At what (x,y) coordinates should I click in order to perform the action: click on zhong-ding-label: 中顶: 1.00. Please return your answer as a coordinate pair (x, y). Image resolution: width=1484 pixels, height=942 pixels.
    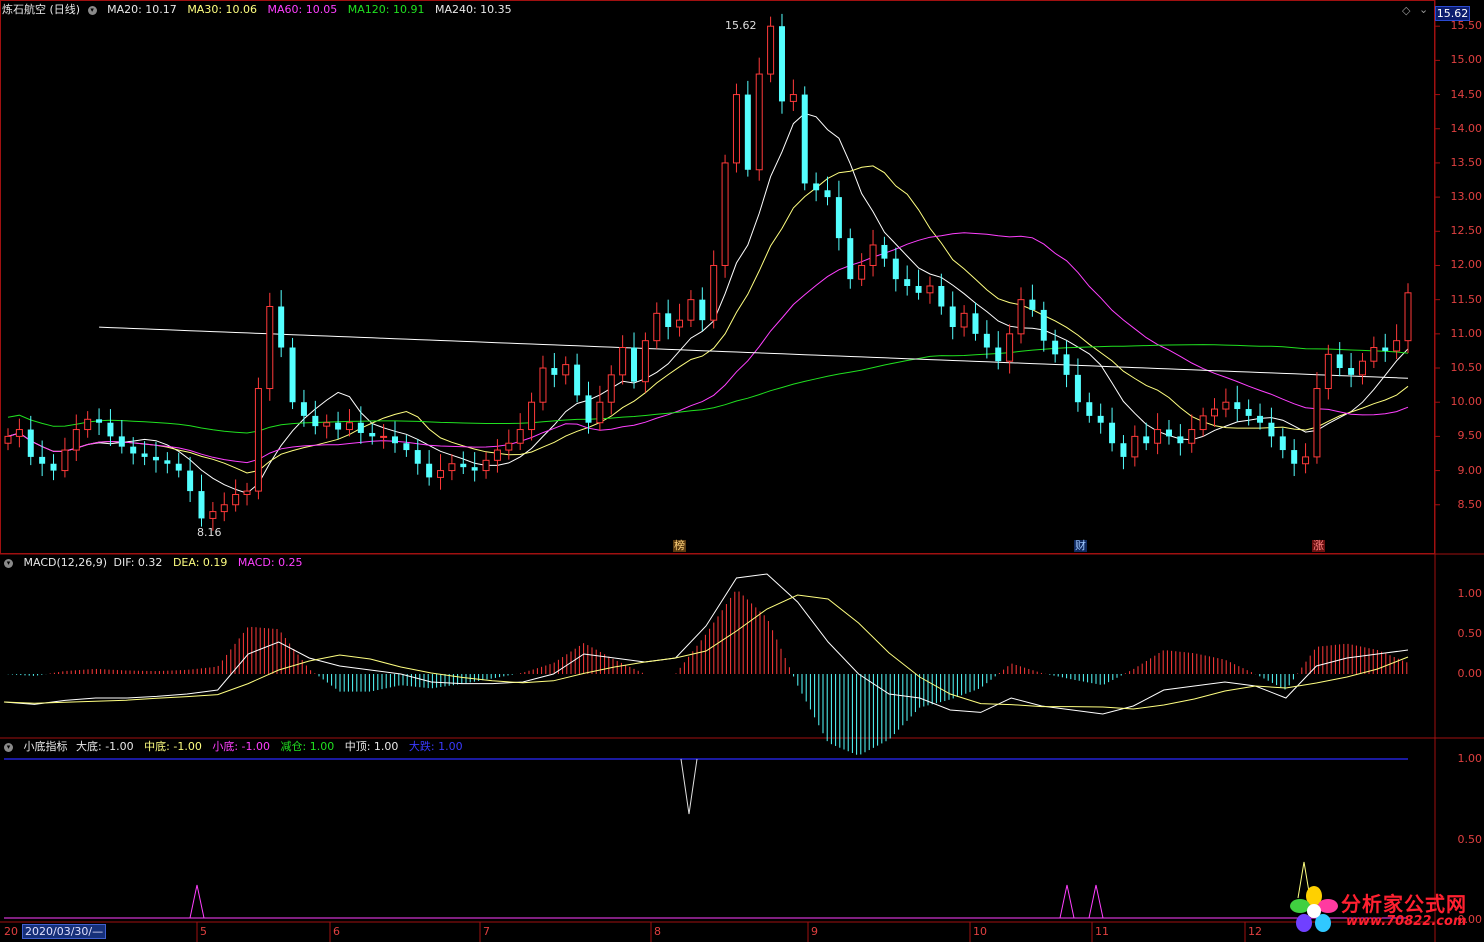
    Looking at the image, I should click on (371, 746).